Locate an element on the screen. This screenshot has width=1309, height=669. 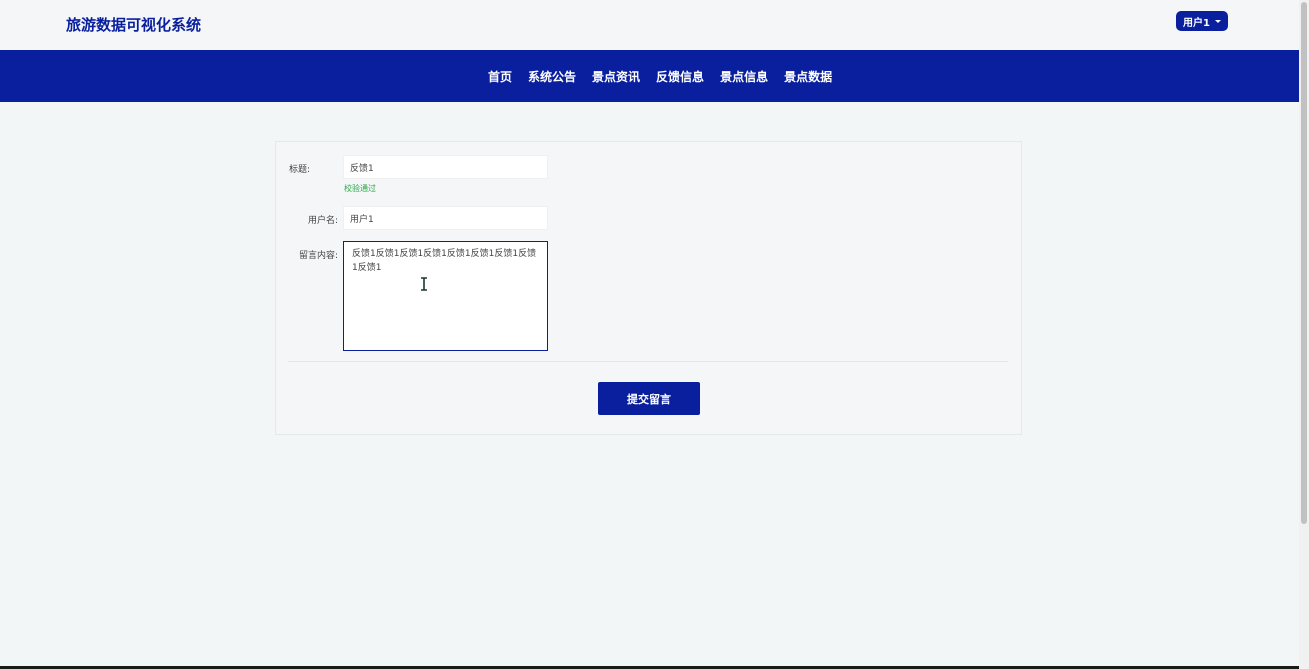
user-menu-label: 用户1 is located at coordinates (1196, 23).